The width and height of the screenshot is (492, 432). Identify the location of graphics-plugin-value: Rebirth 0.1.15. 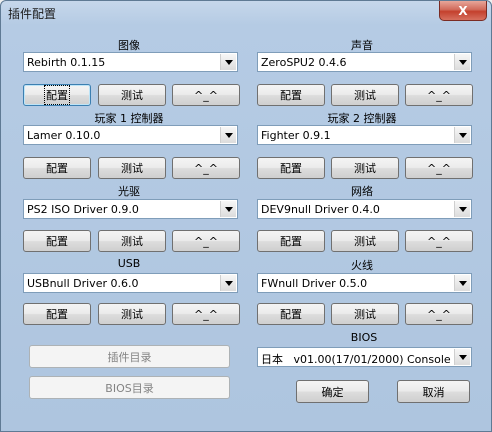
(66, 62).